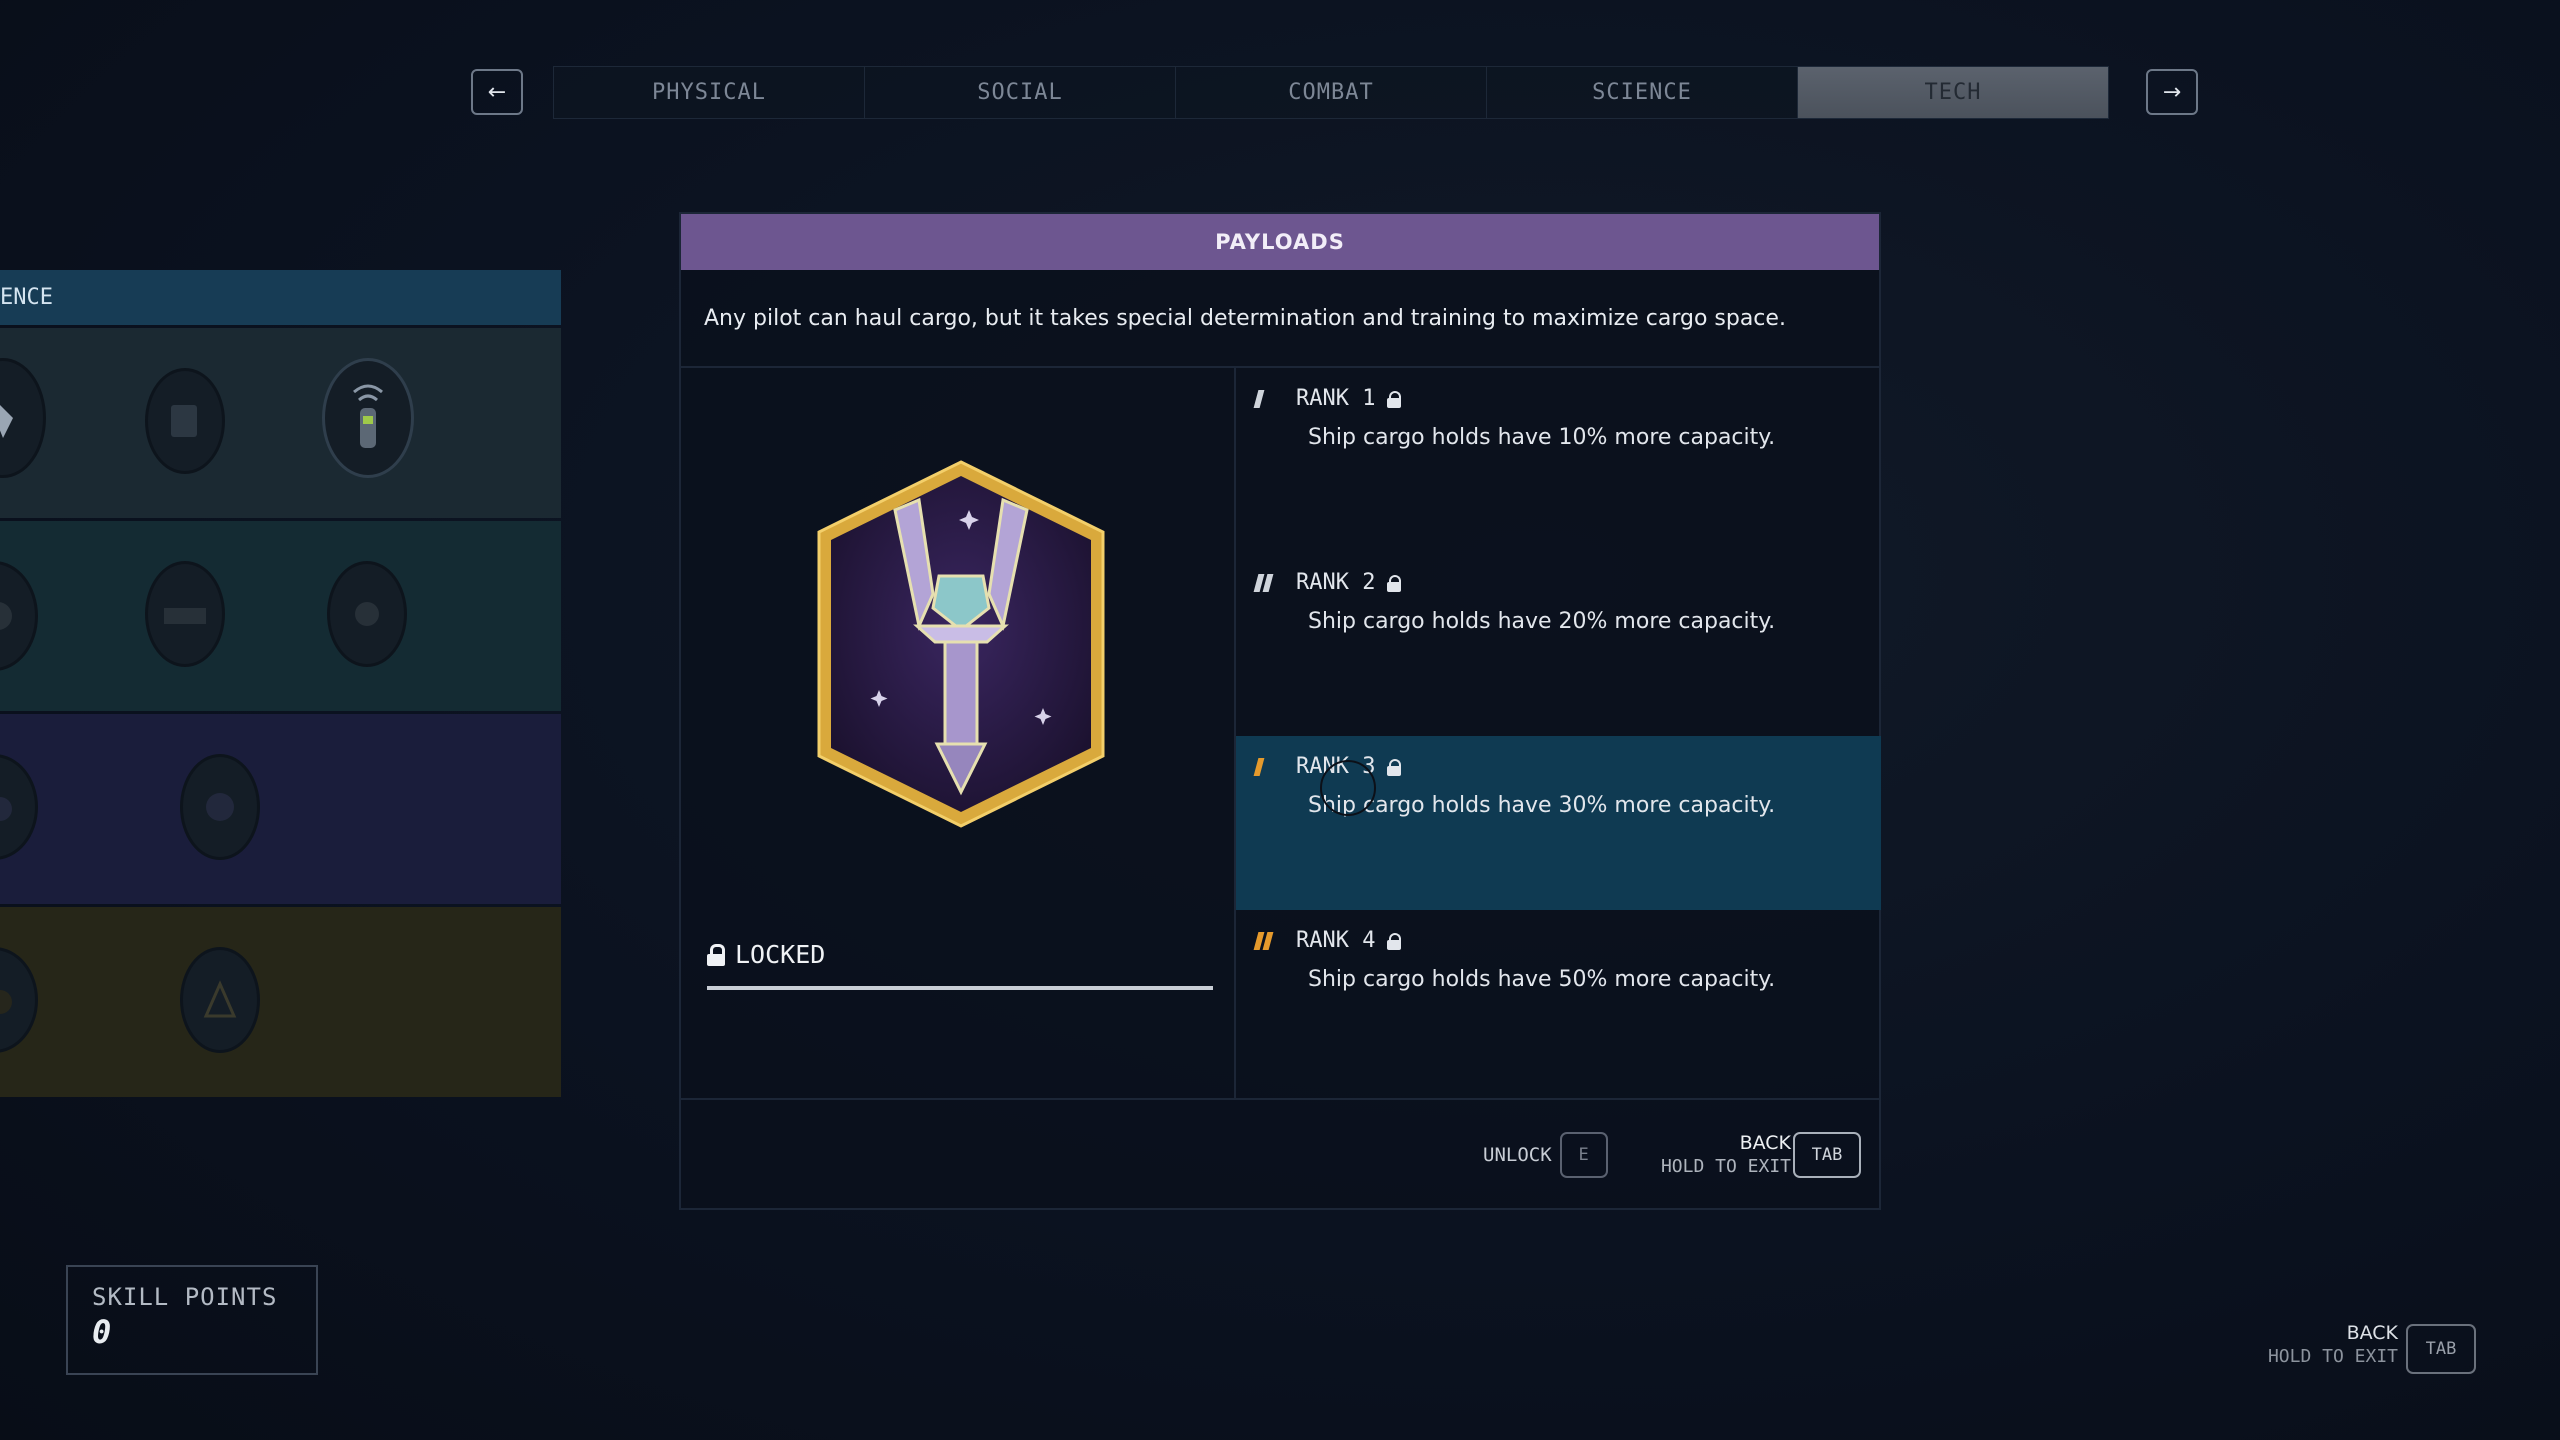  I want to click on rank-2-text: Ship cargo holds have 20% more capacity., so click(1542, 621).